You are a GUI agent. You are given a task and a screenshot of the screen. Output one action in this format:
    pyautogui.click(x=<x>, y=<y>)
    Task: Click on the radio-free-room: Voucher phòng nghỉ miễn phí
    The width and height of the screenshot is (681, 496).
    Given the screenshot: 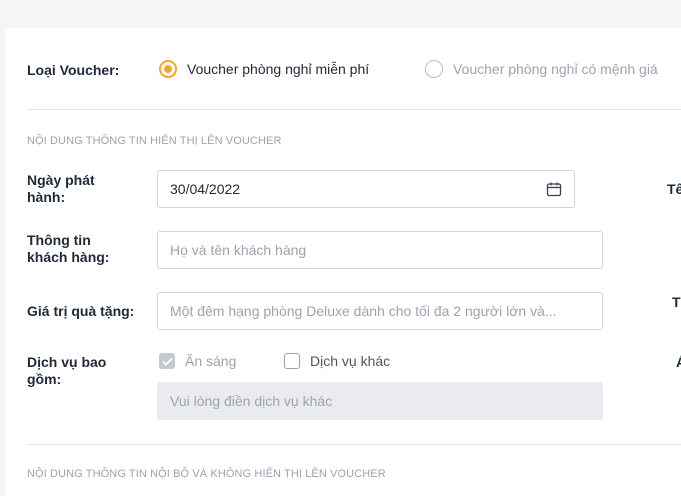 What is the action you would take?
    pyautogui.click(x=264, y=69)
    